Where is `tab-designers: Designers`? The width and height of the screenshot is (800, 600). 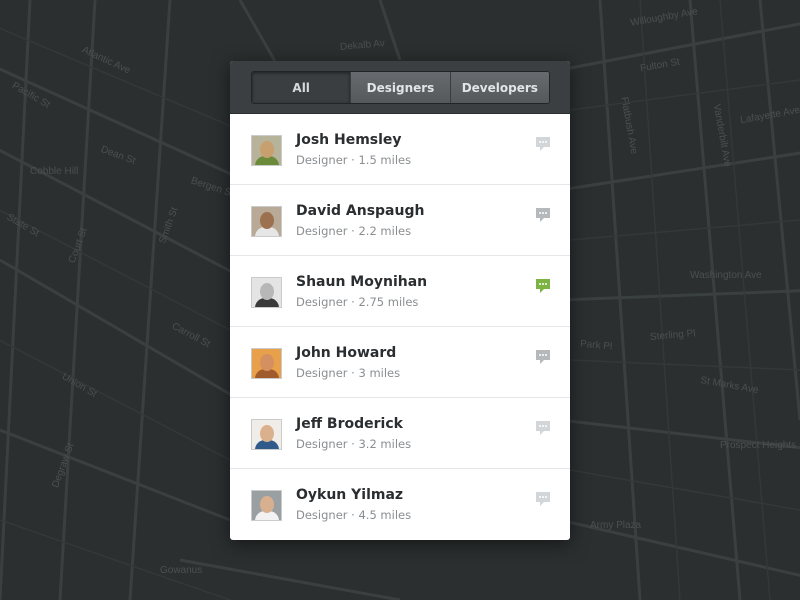
tab-designers: Designers is located at coordinates (400, 87).